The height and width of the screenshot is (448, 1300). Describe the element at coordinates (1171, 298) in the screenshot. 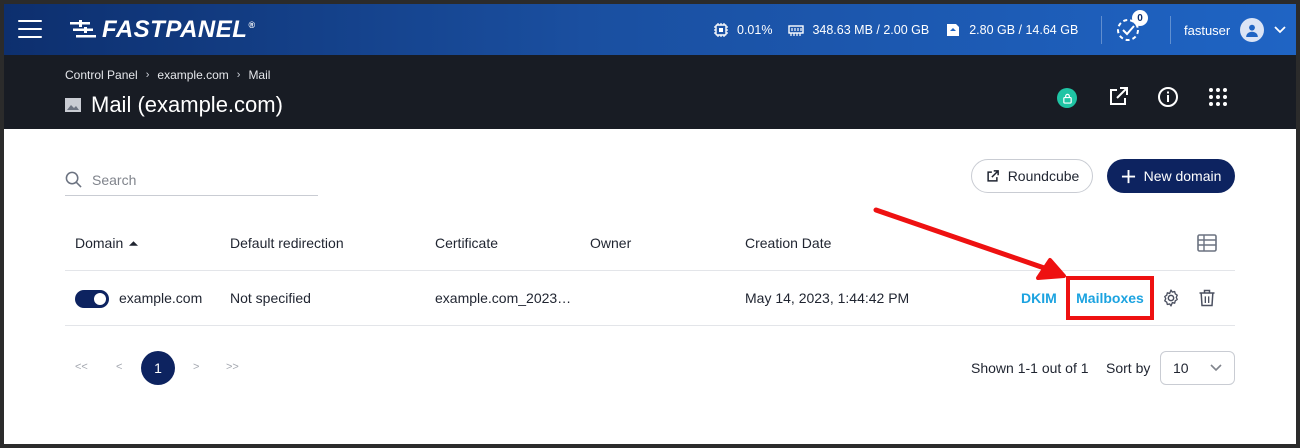

I see `gear-icon` at that location.